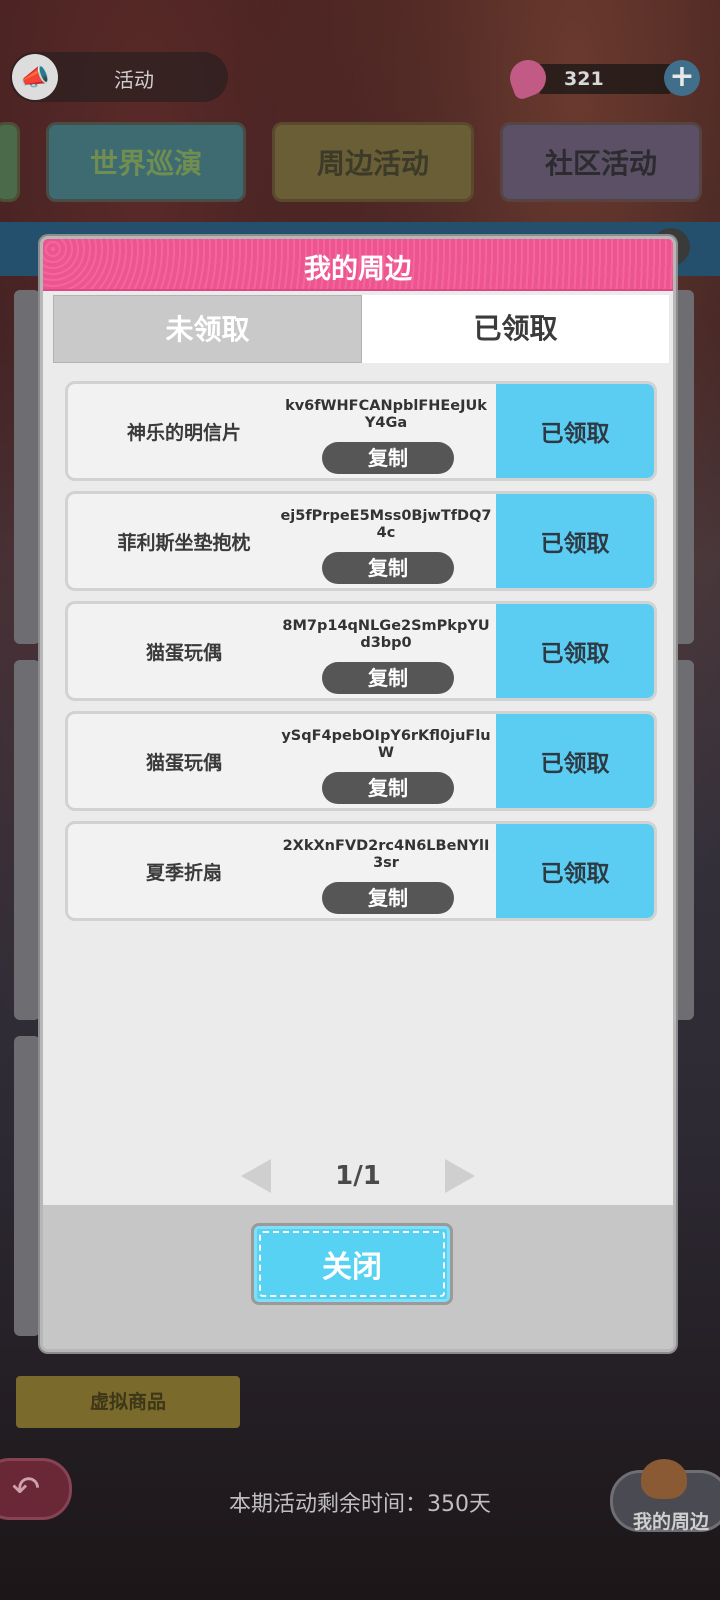  I want to click on banner-merch-event: 周边活动, so click(373, 162).